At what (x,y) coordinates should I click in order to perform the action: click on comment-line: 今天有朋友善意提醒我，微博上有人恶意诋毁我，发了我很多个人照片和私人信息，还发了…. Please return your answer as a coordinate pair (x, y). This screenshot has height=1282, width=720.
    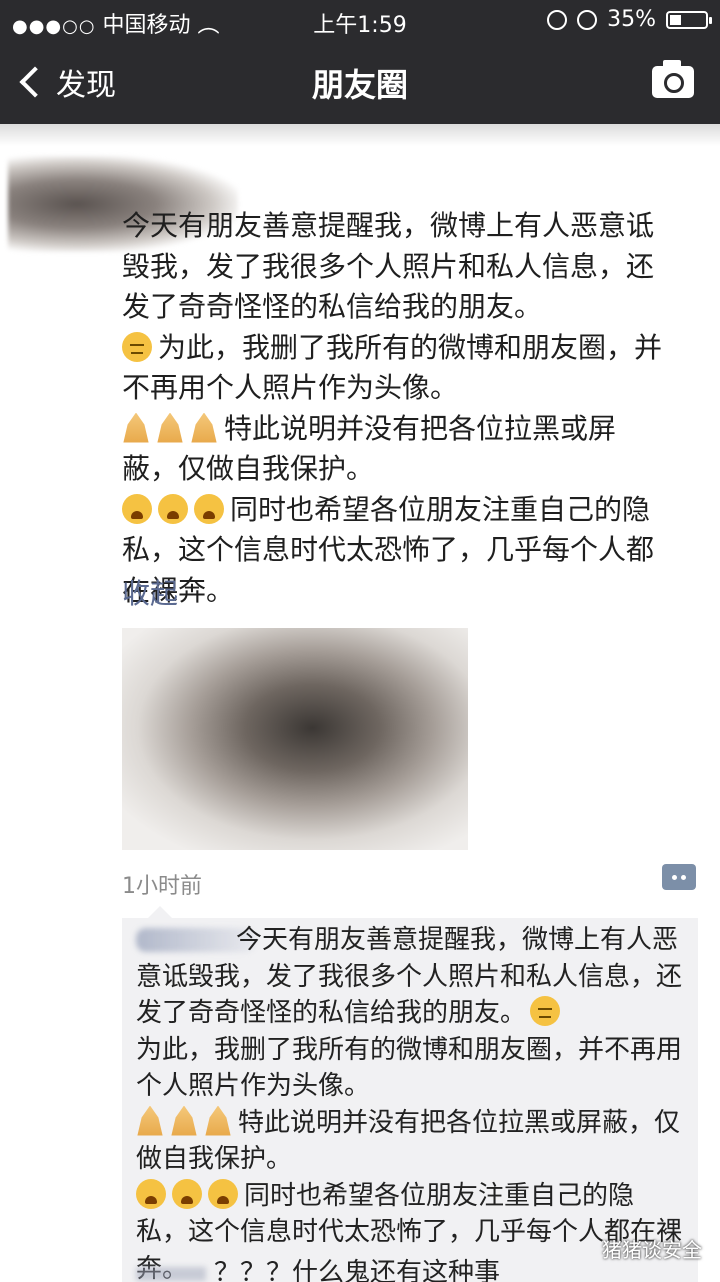
    Looking at the image, I should click on (410, 977).